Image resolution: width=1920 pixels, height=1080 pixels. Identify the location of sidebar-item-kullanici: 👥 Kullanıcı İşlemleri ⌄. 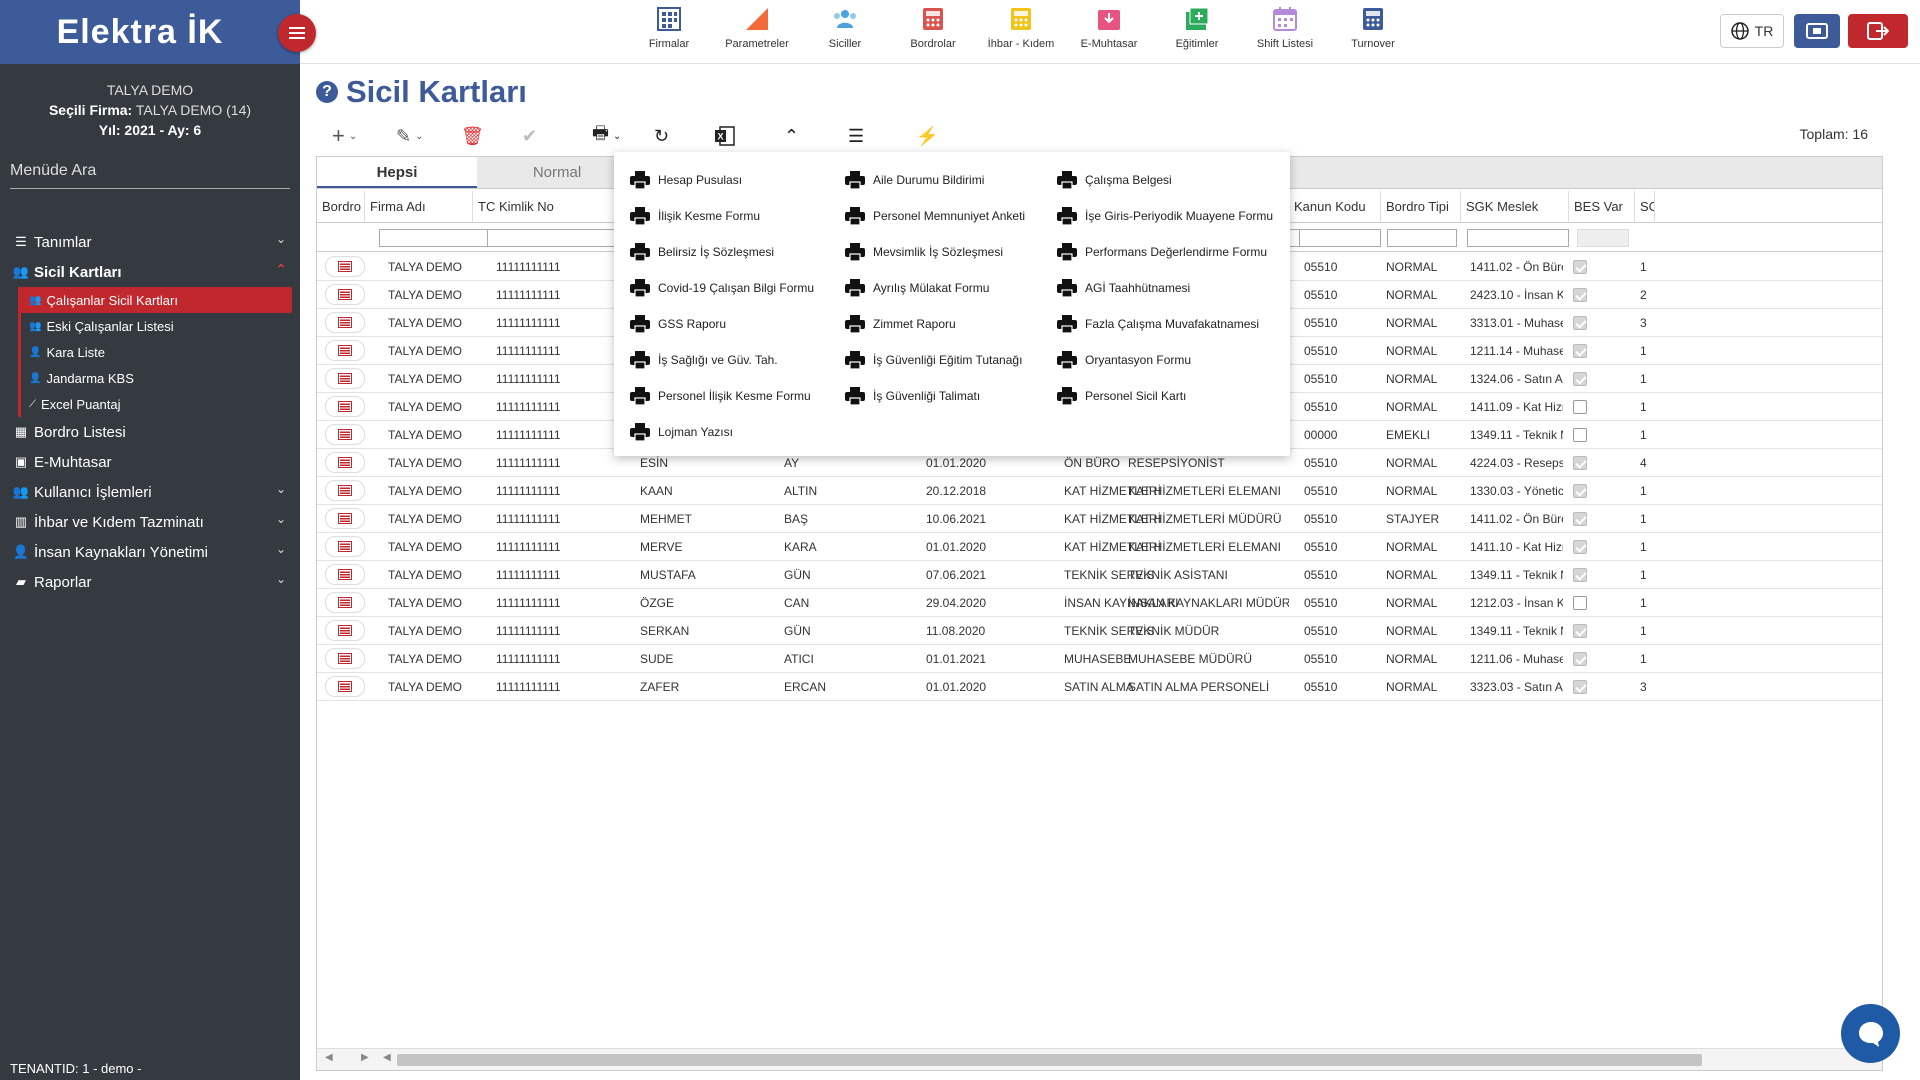
(150, 492).